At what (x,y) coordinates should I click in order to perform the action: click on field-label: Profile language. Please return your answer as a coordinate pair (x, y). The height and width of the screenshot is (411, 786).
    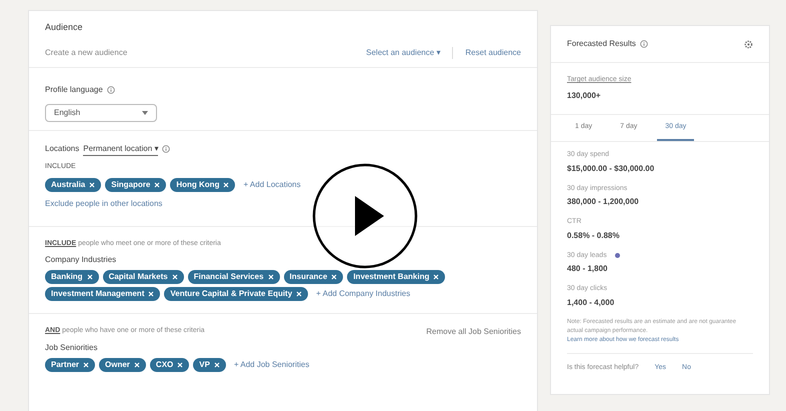
    Looking at the image, I should click on (74, 90).